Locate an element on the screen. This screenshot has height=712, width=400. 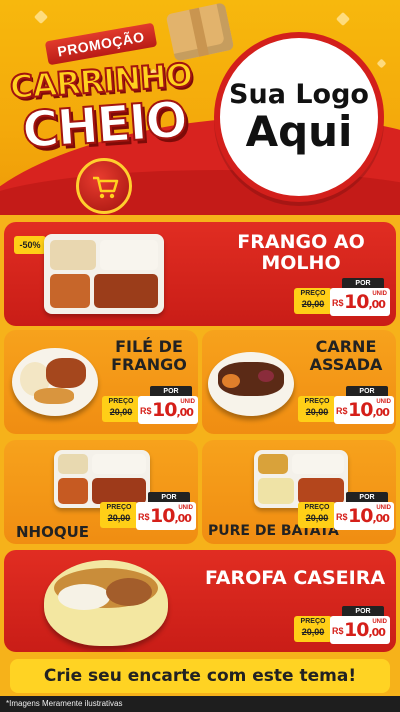
discount-tag: -50% is located at coordinates (30, 245).